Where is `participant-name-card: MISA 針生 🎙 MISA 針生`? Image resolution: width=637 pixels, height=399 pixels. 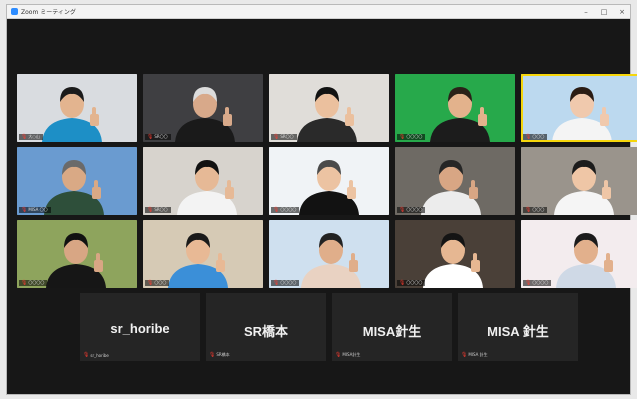
participant-name-card: MISA 針生 🎙 MISA 針生 is located at coordinates (518, 327).